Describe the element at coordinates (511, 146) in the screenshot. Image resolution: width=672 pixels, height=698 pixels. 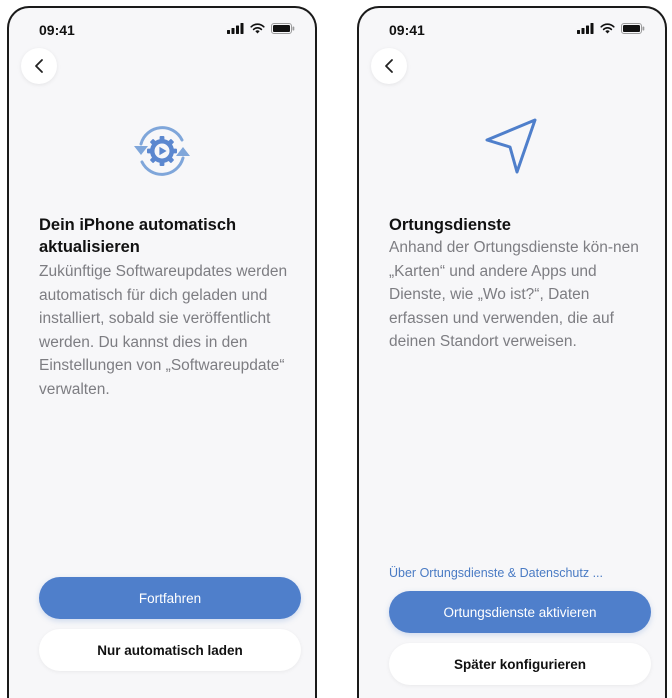
I see `location-arrow-icon` at that location.